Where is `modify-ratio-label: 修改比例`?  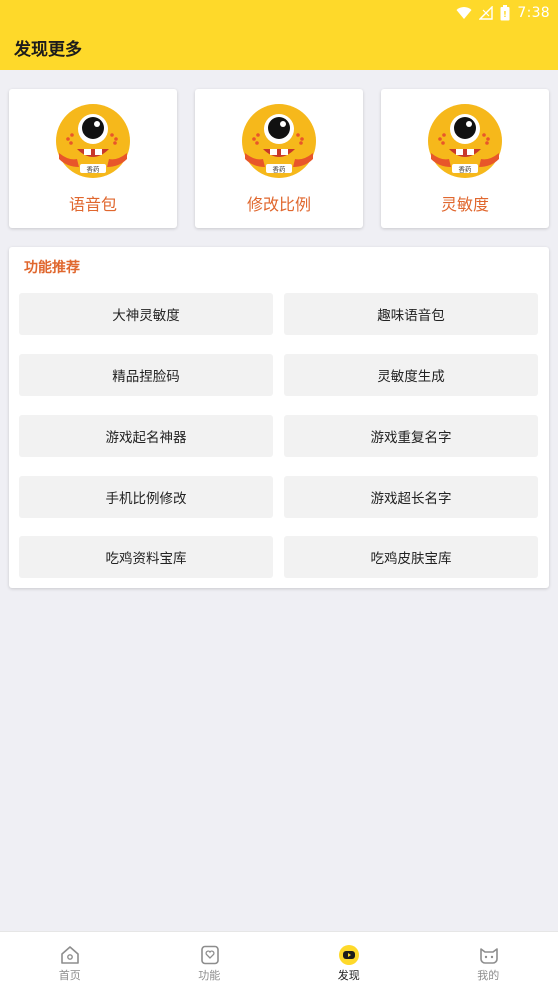
modify-ratio-label: 修改比例 is located at coordinates (278, 204).